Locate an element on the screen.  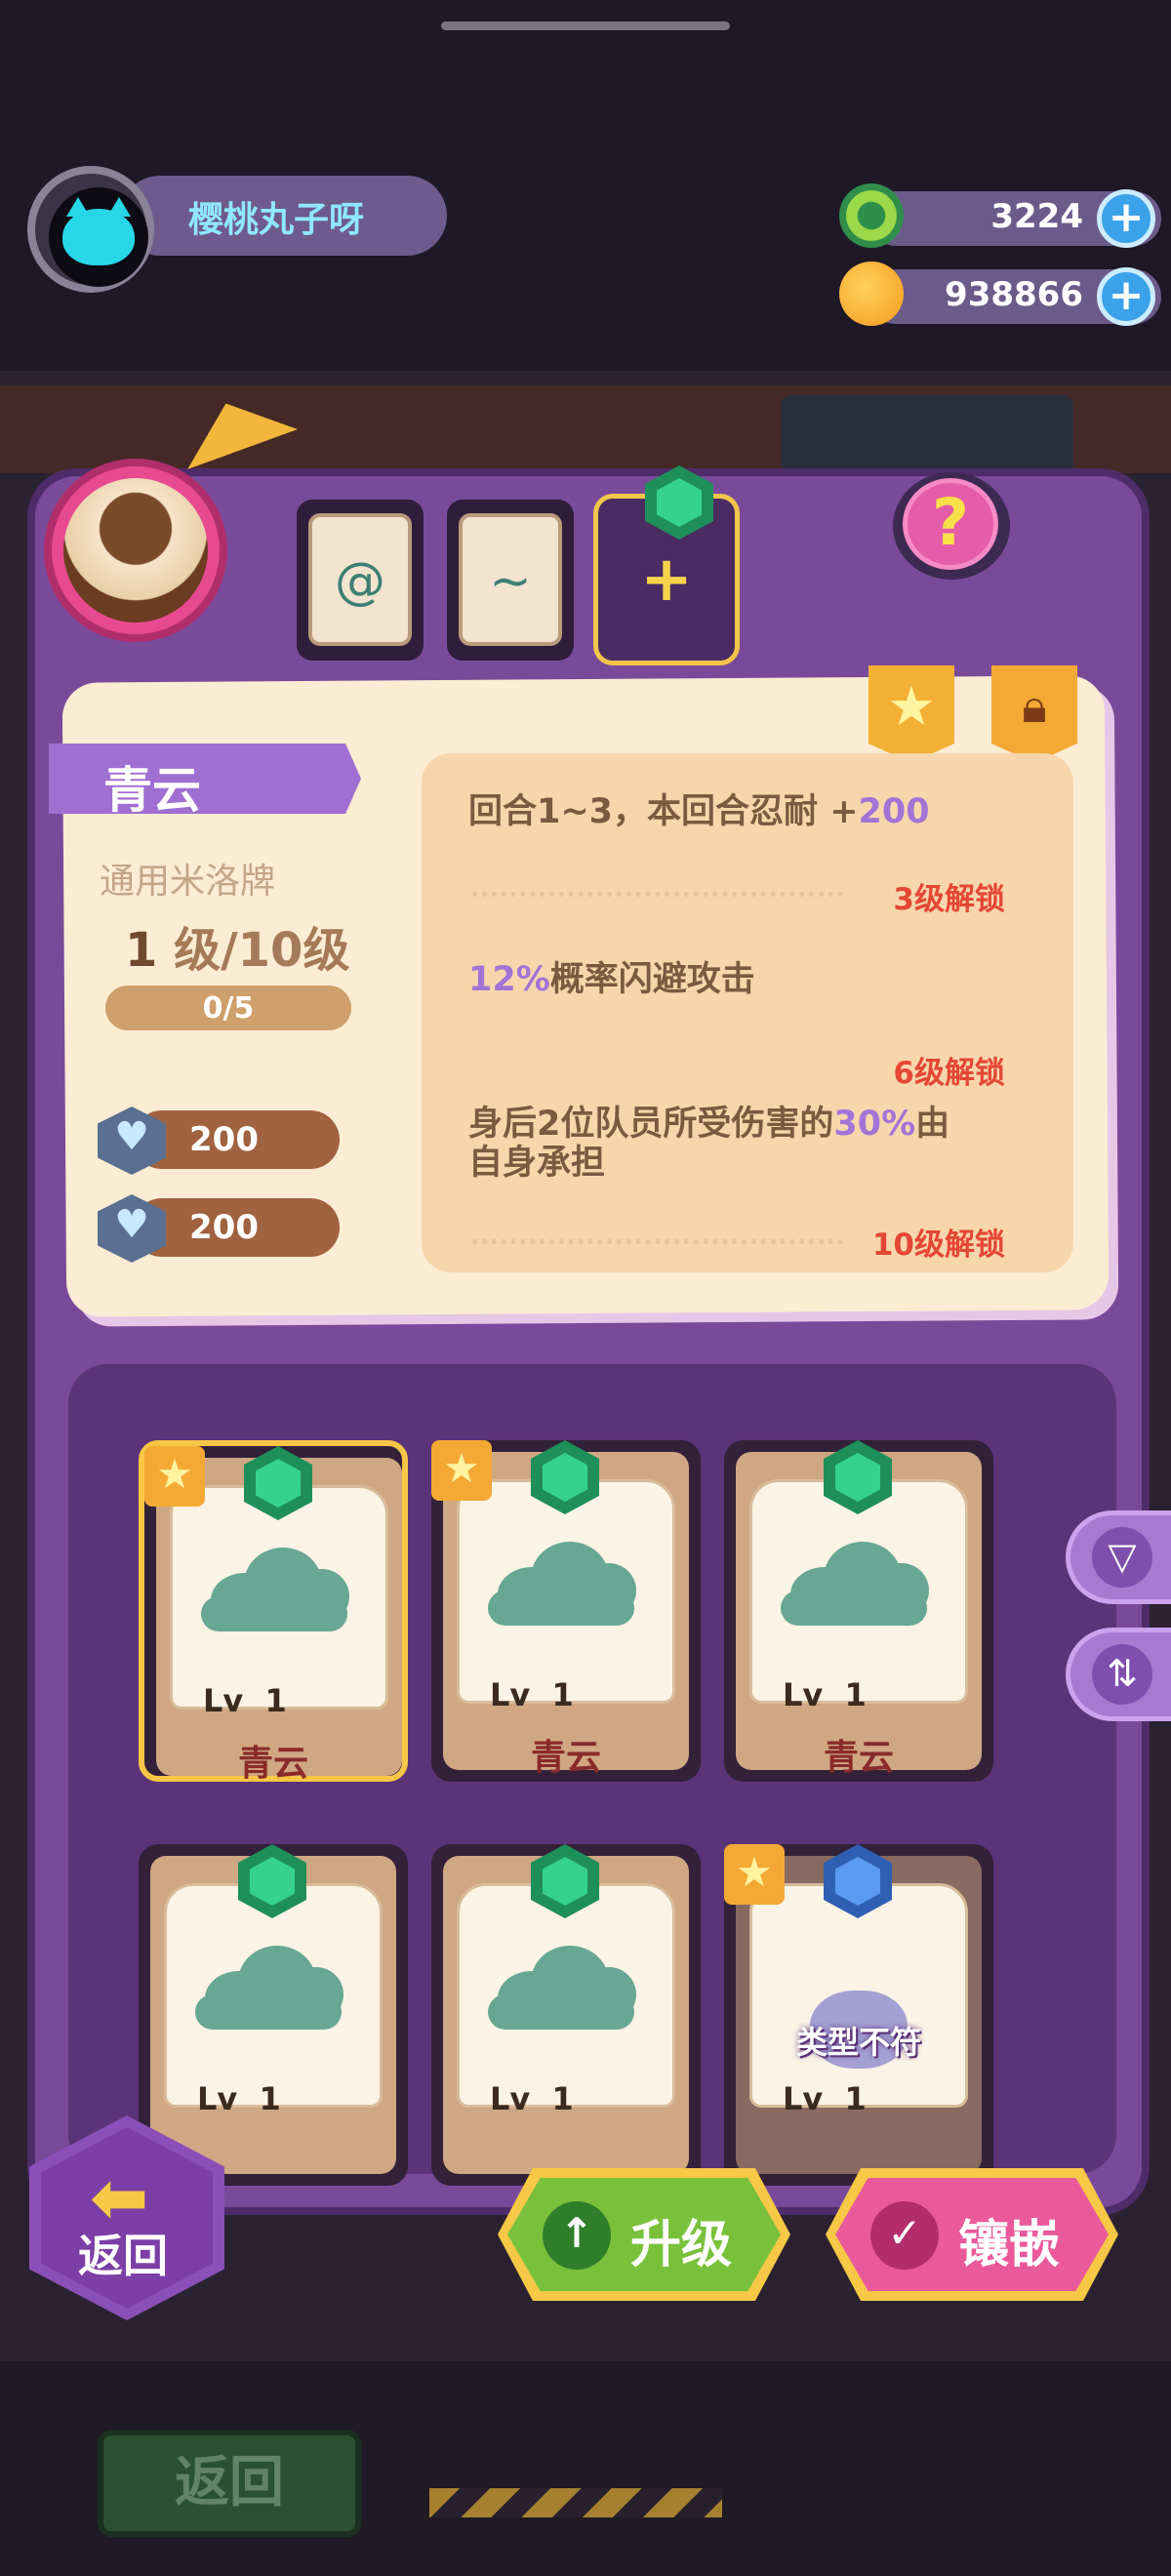
currency-gems: 3224 + is located at coordinates (995, 215).